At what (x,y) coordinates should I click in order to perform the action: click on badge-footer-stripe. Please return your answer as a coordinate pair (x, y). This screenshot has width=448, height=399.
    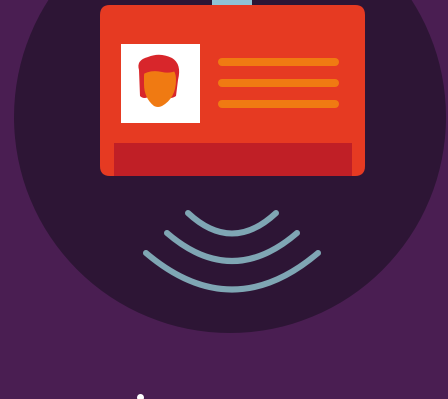
    Looking at the image, I should click on (233, 159).